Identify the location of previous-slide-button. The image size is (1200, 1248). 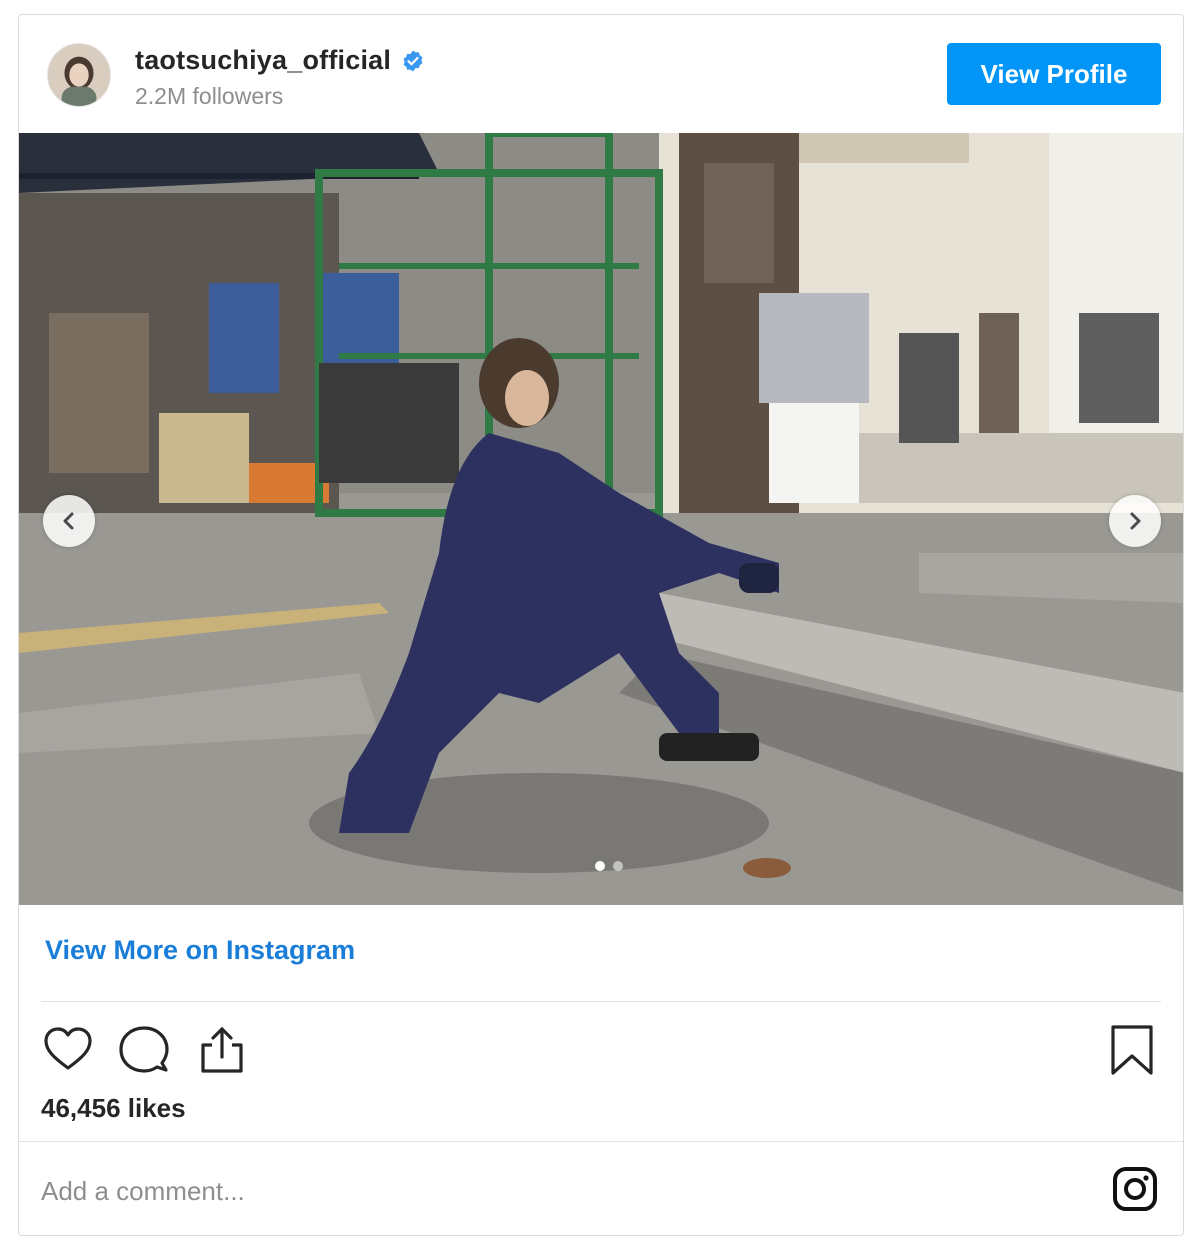
(69, 521).